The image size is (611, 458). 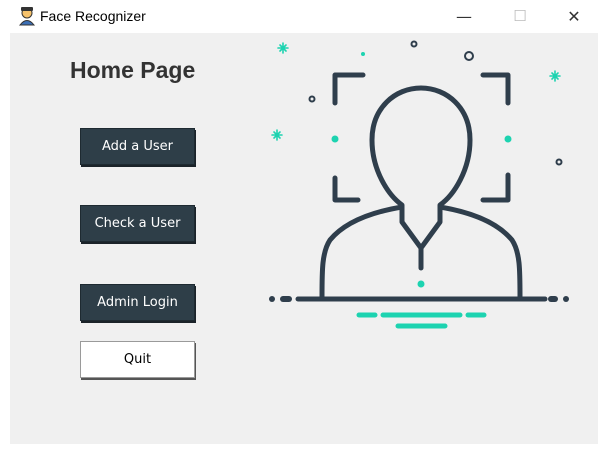 What do you see at coordinates (464, 16) in the screenshot?
I see `minimize-button: —` at bounding box center [464, 16].